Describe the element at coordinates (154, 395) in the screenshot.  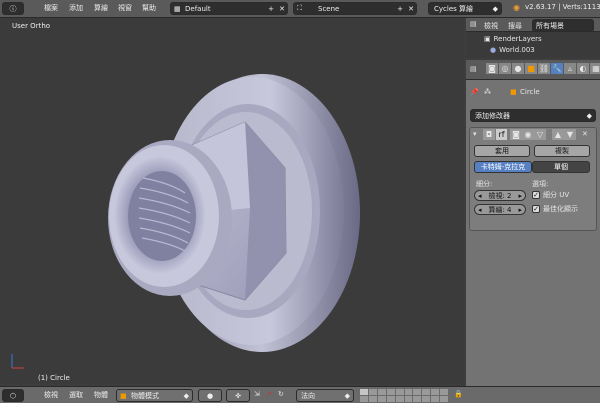
I see `mode-dropdown: ■ 物體模式 ◆` at that location.